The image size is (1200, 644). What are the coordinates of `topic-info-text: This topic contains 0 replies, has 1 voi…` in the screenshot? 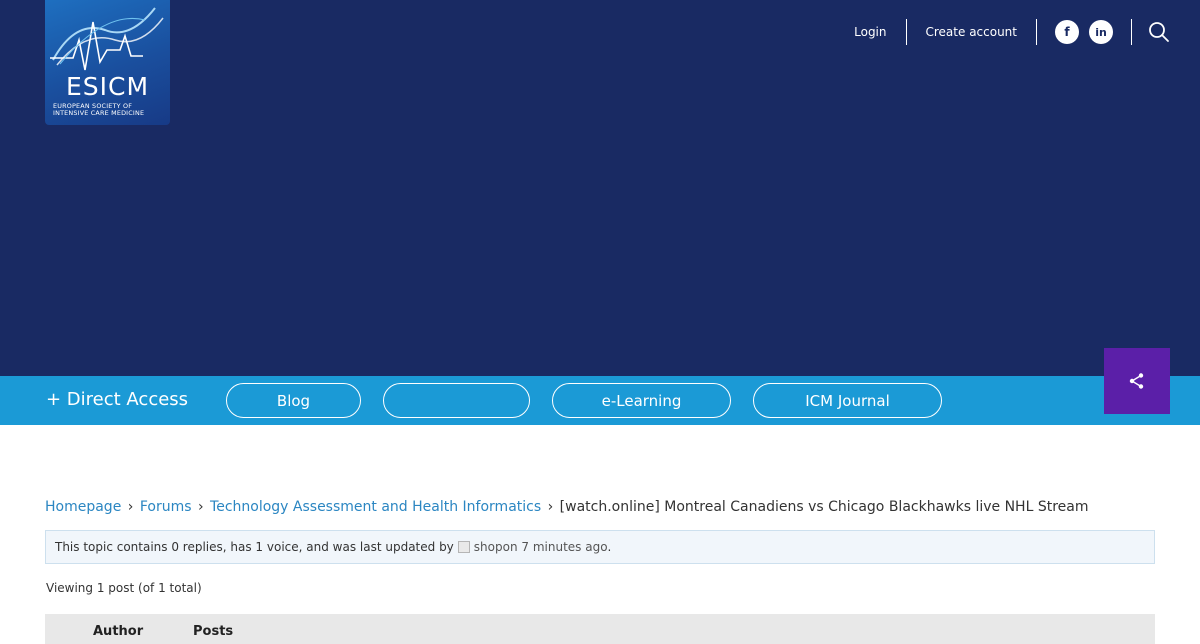 It's located at (254, 547).